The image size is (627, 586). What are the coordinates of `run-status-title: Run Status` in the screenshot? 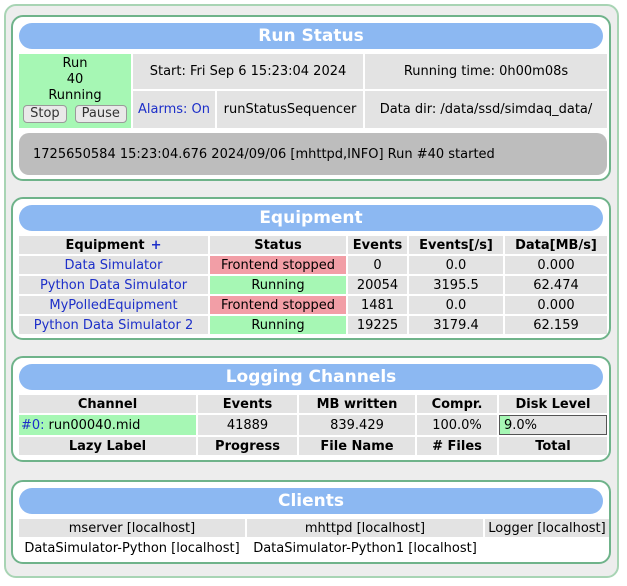 It's located at (311, 36).